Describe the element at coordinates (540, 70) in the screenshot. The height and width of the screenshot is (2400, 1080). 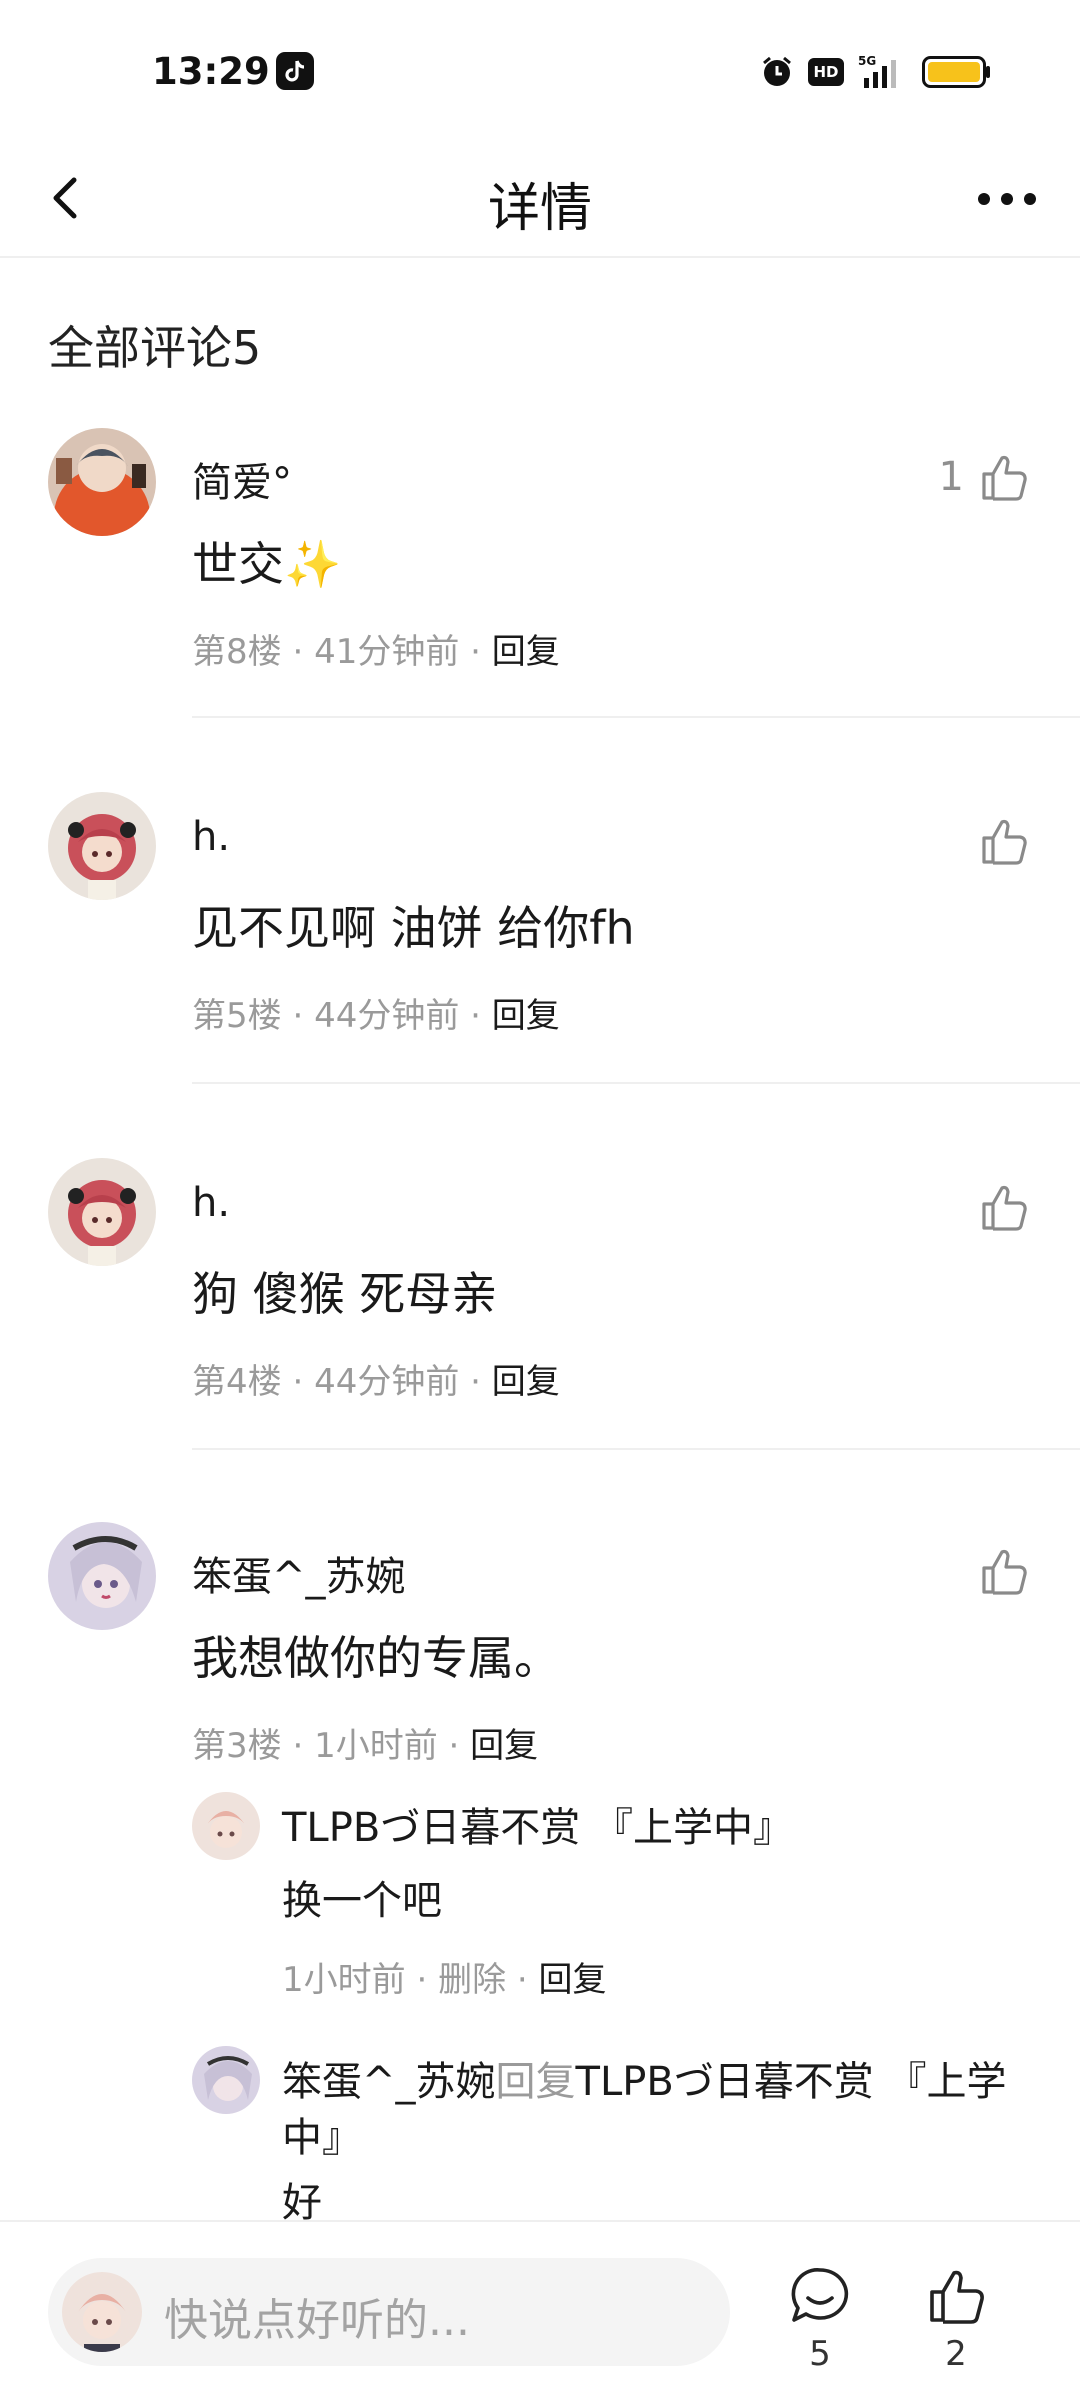
I see `status-bar: 13:29 HD 5G` at that location.